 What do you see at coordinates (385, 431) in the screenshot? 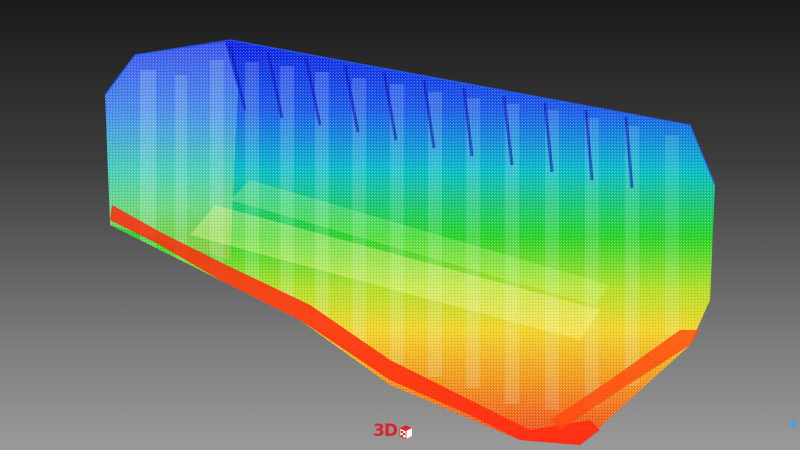
I see `logo-text: 3D` at bounding box center [385, 431].